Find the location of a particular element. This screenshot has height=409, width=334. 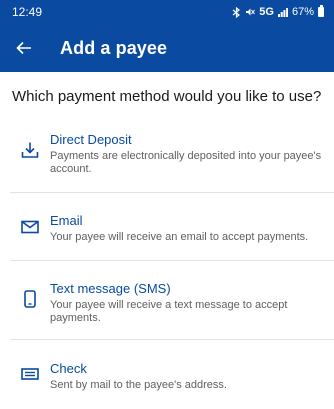

option-title: Email is located at coordinates (66, 220).